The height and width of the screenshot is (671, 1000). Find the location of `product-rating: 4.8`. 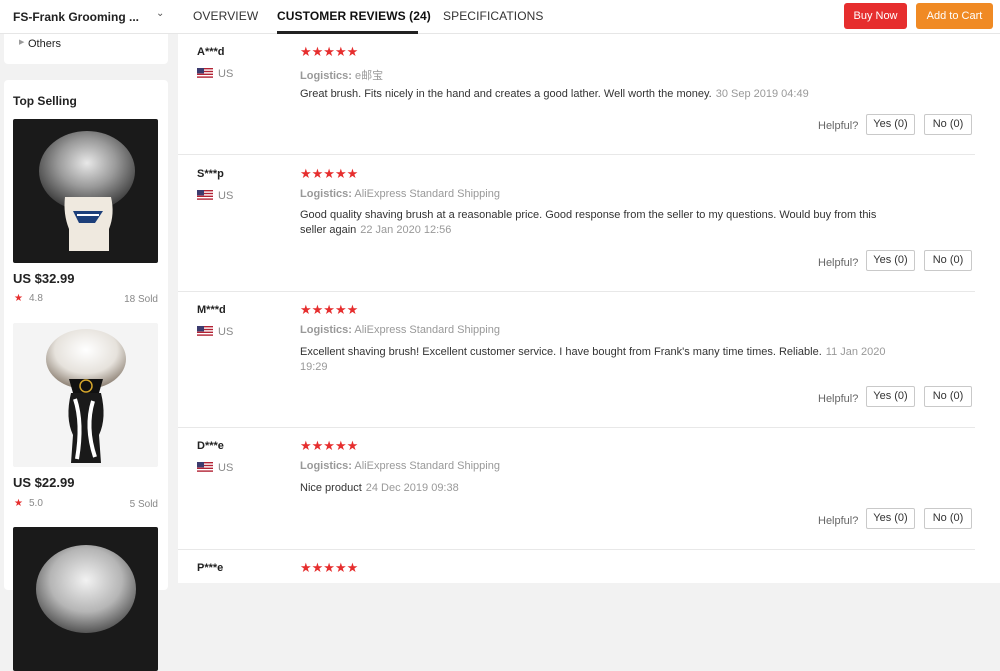

product-rating: 4.8 is located at coordinates (36, 298).